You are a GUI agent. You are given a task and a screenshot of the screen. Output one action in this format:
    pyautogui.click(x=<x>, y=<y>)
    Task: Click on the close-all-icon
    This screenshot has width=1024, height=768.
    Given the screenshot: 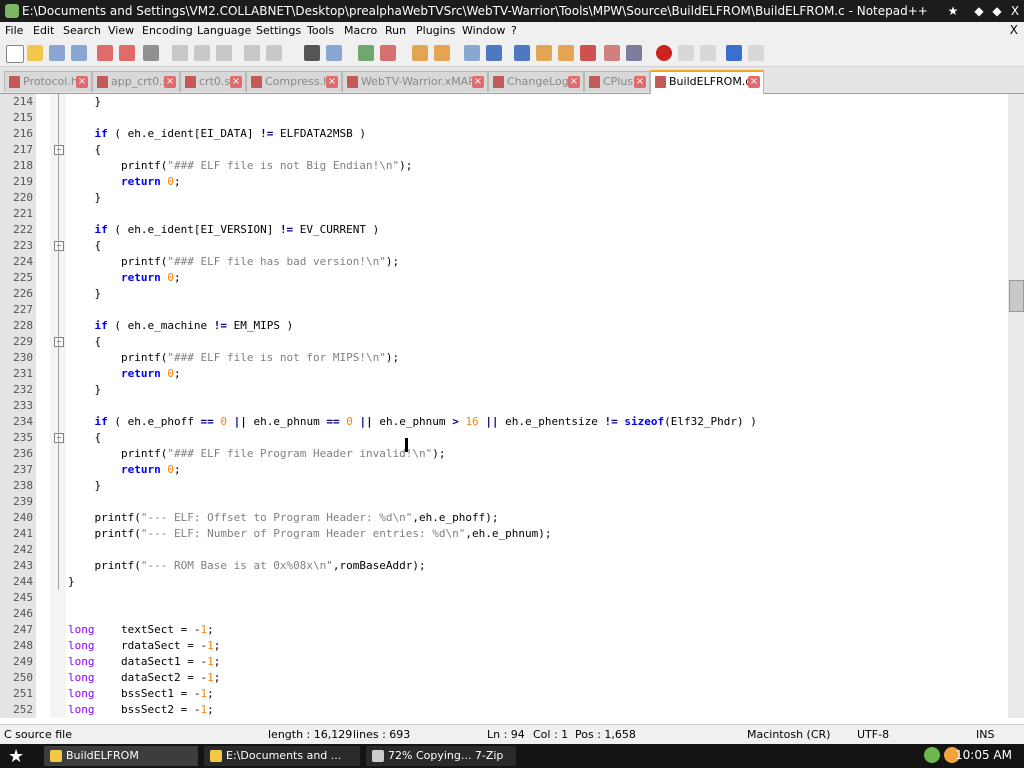 What is the action you would take?
    pyautogui.click(x=127, y=53)
    